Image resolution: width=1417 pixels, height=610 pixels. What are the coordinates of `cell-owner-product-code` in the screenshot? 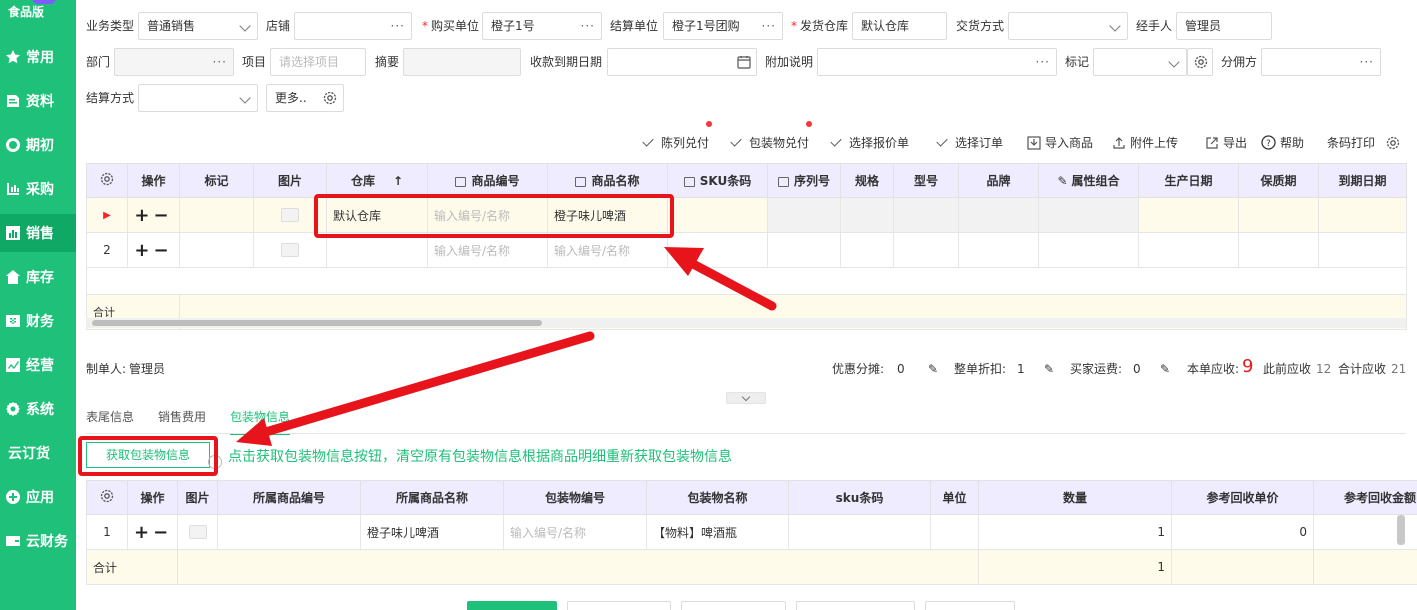 It's located at (289, 532).